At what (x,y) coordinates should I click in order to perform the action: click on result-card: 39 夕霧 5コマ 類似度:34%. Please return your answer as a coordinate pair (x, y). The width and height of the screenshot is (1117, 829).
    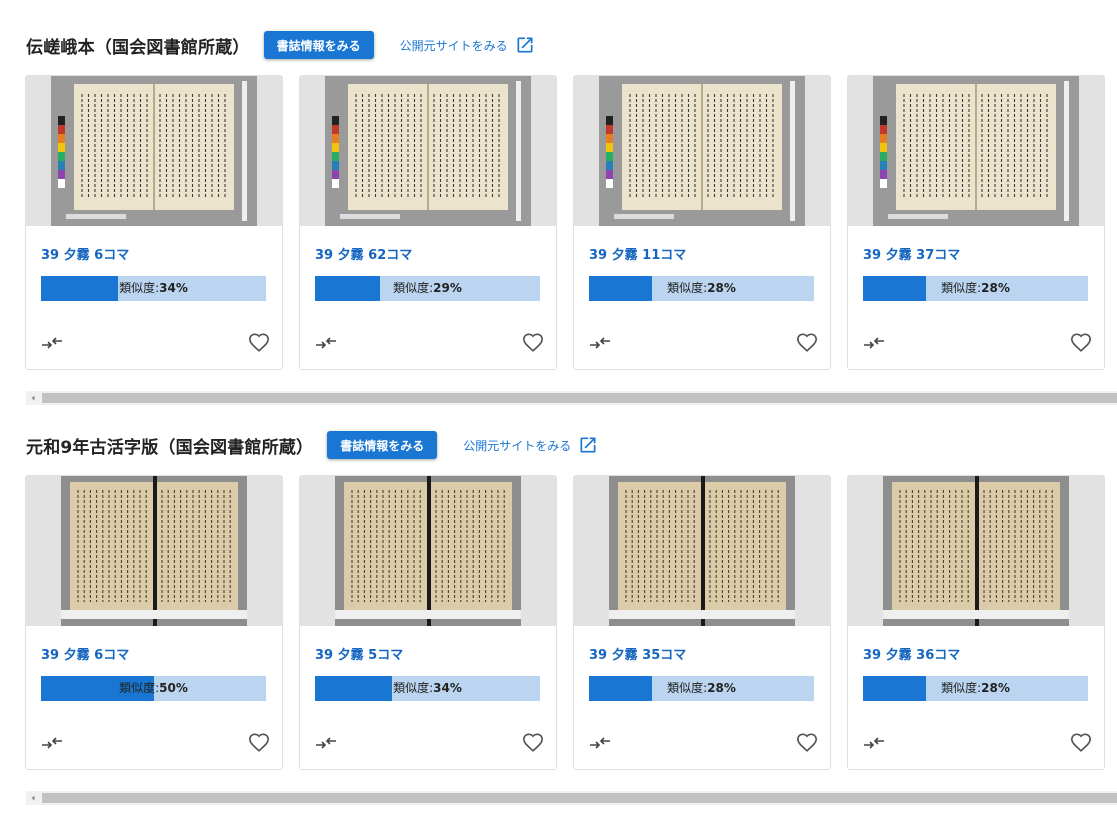
    Looking at the image, I should click on (428, 622).